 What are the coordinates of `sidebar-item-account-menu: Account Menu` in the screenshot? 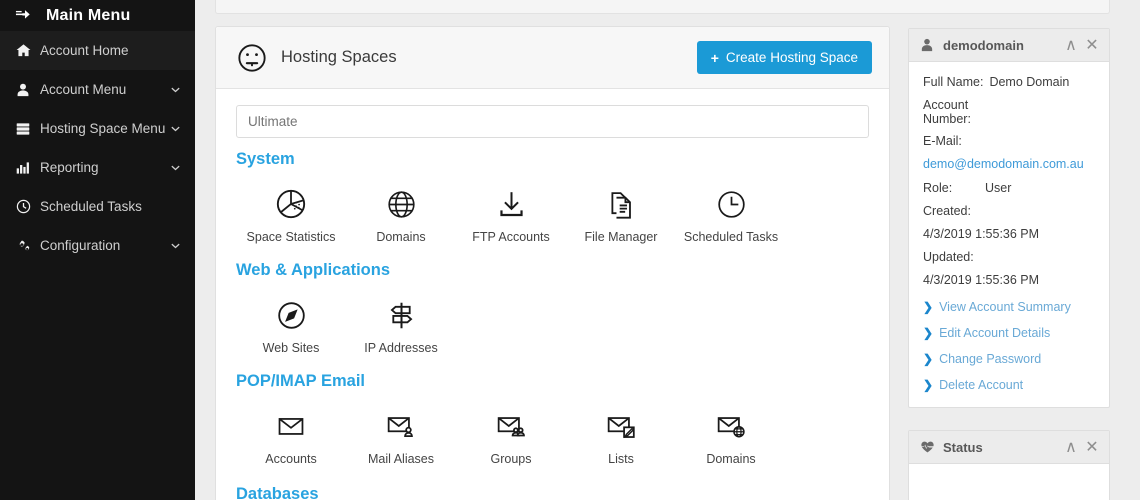 It's located at (97, 89).